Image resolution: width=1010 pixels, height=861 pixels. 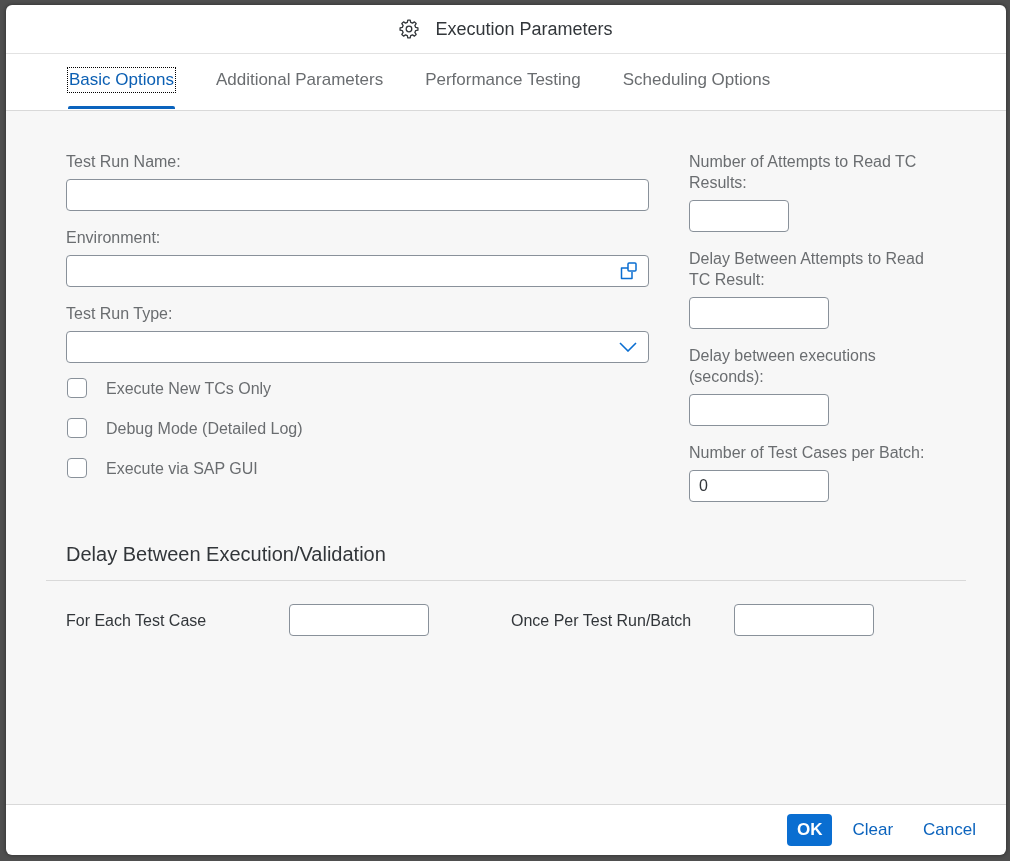 What do you see at coordinates (409, 29) in the screenshot?
I see `settings-icon` at bounding box center [409, 29].